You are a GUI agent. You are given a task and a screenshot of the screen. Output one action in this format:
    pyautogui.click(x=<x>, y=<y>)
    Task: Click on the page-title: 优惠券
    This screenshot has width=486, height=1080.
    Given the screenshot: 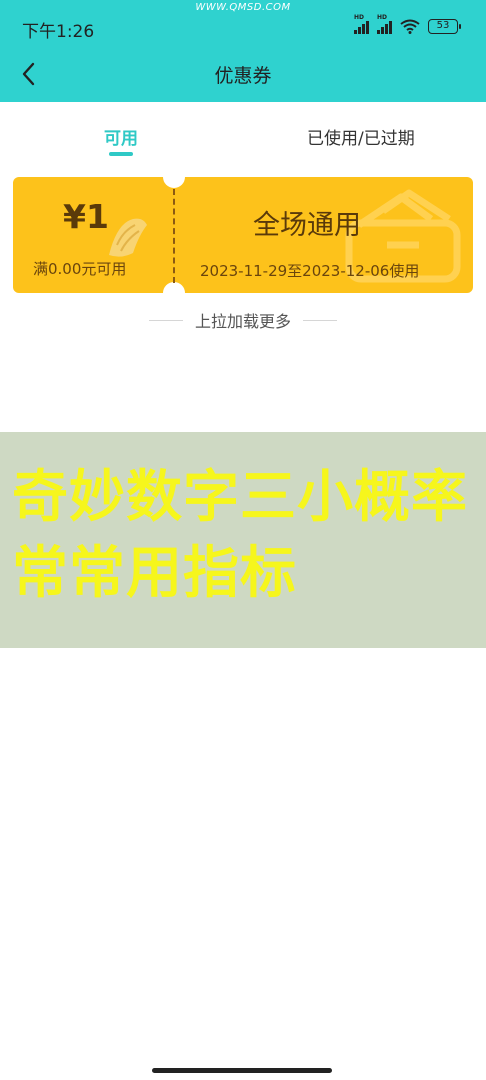 What is the action you would take?
    pyautogui.click(x=243, y=76)
    